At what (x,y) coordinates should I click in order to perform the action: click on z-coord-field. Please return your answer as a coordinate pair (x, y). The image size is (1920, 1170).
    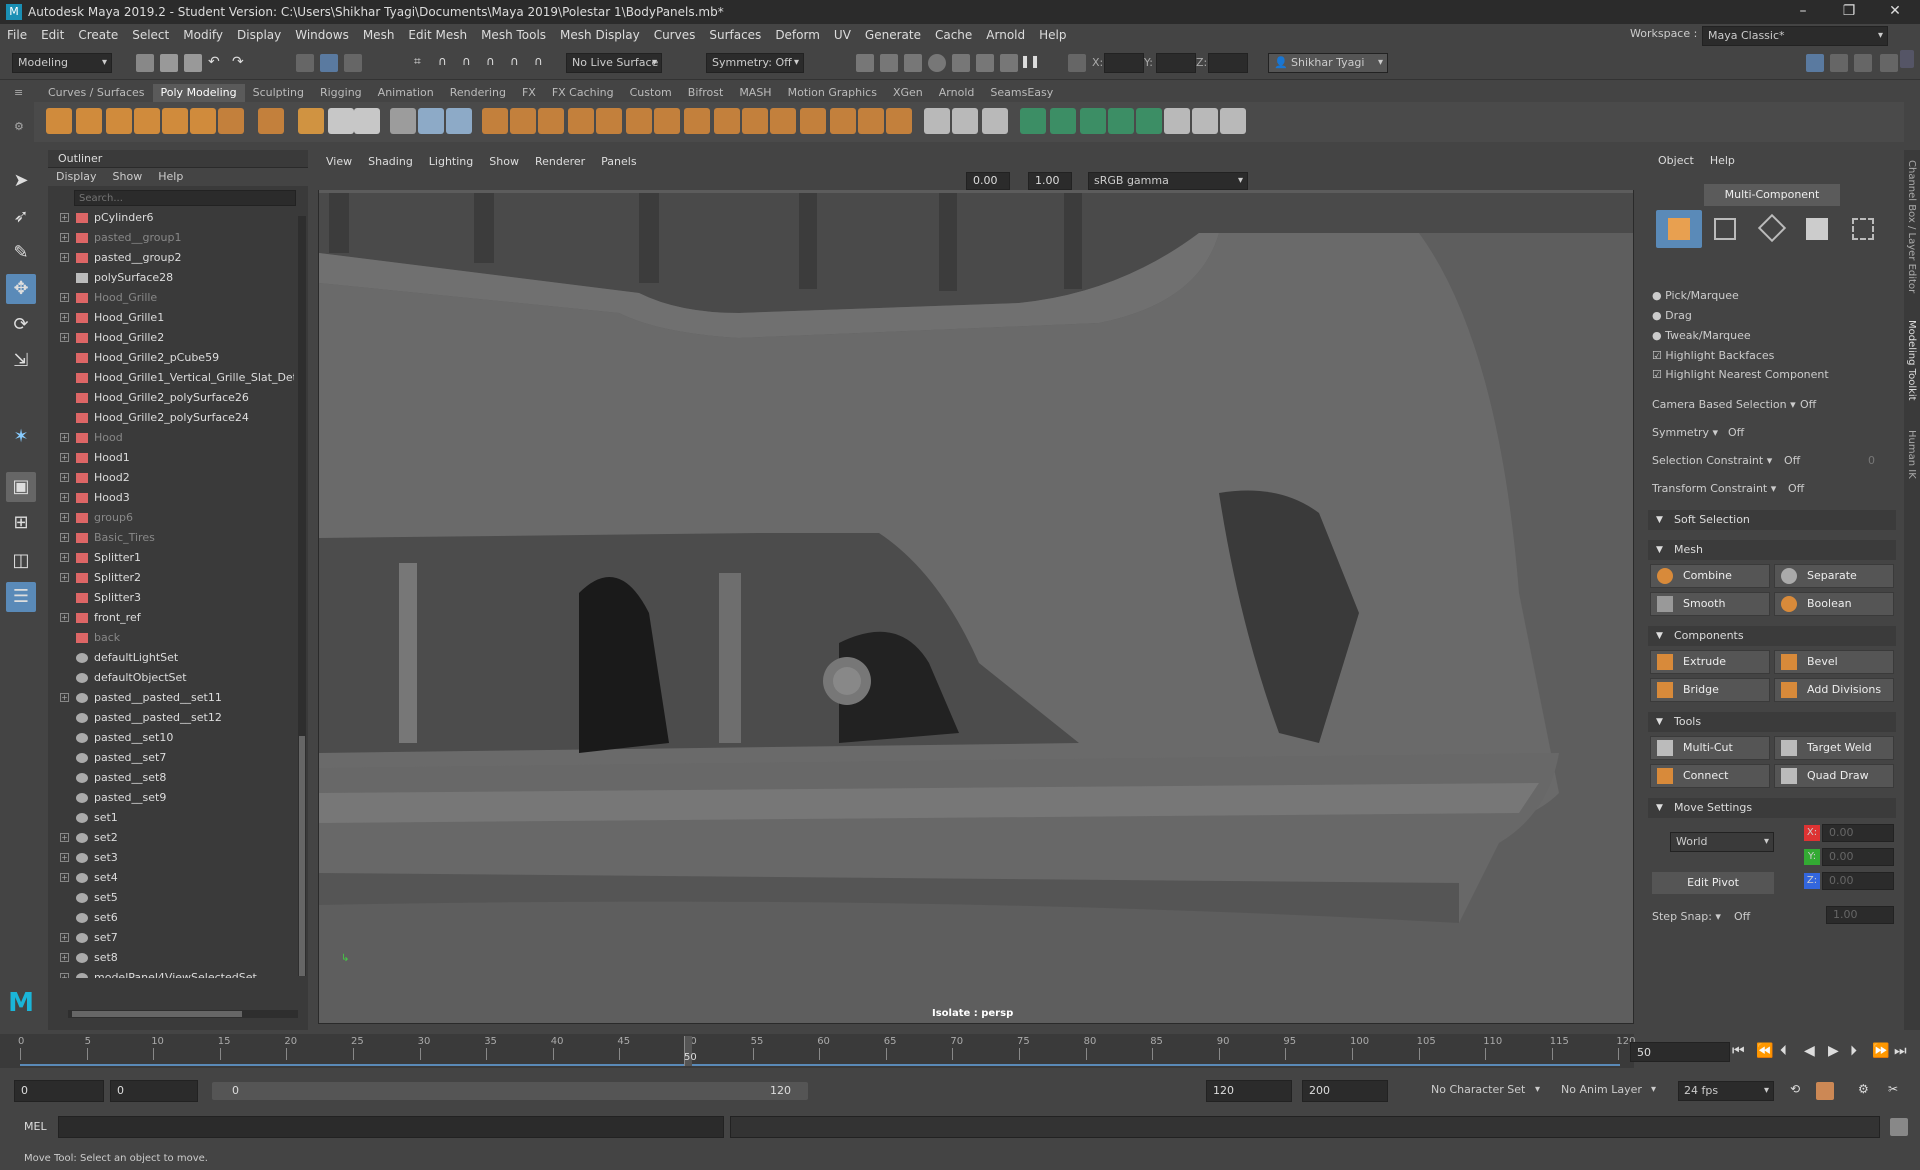
    Looking at the image, I should click on (1228, 63).